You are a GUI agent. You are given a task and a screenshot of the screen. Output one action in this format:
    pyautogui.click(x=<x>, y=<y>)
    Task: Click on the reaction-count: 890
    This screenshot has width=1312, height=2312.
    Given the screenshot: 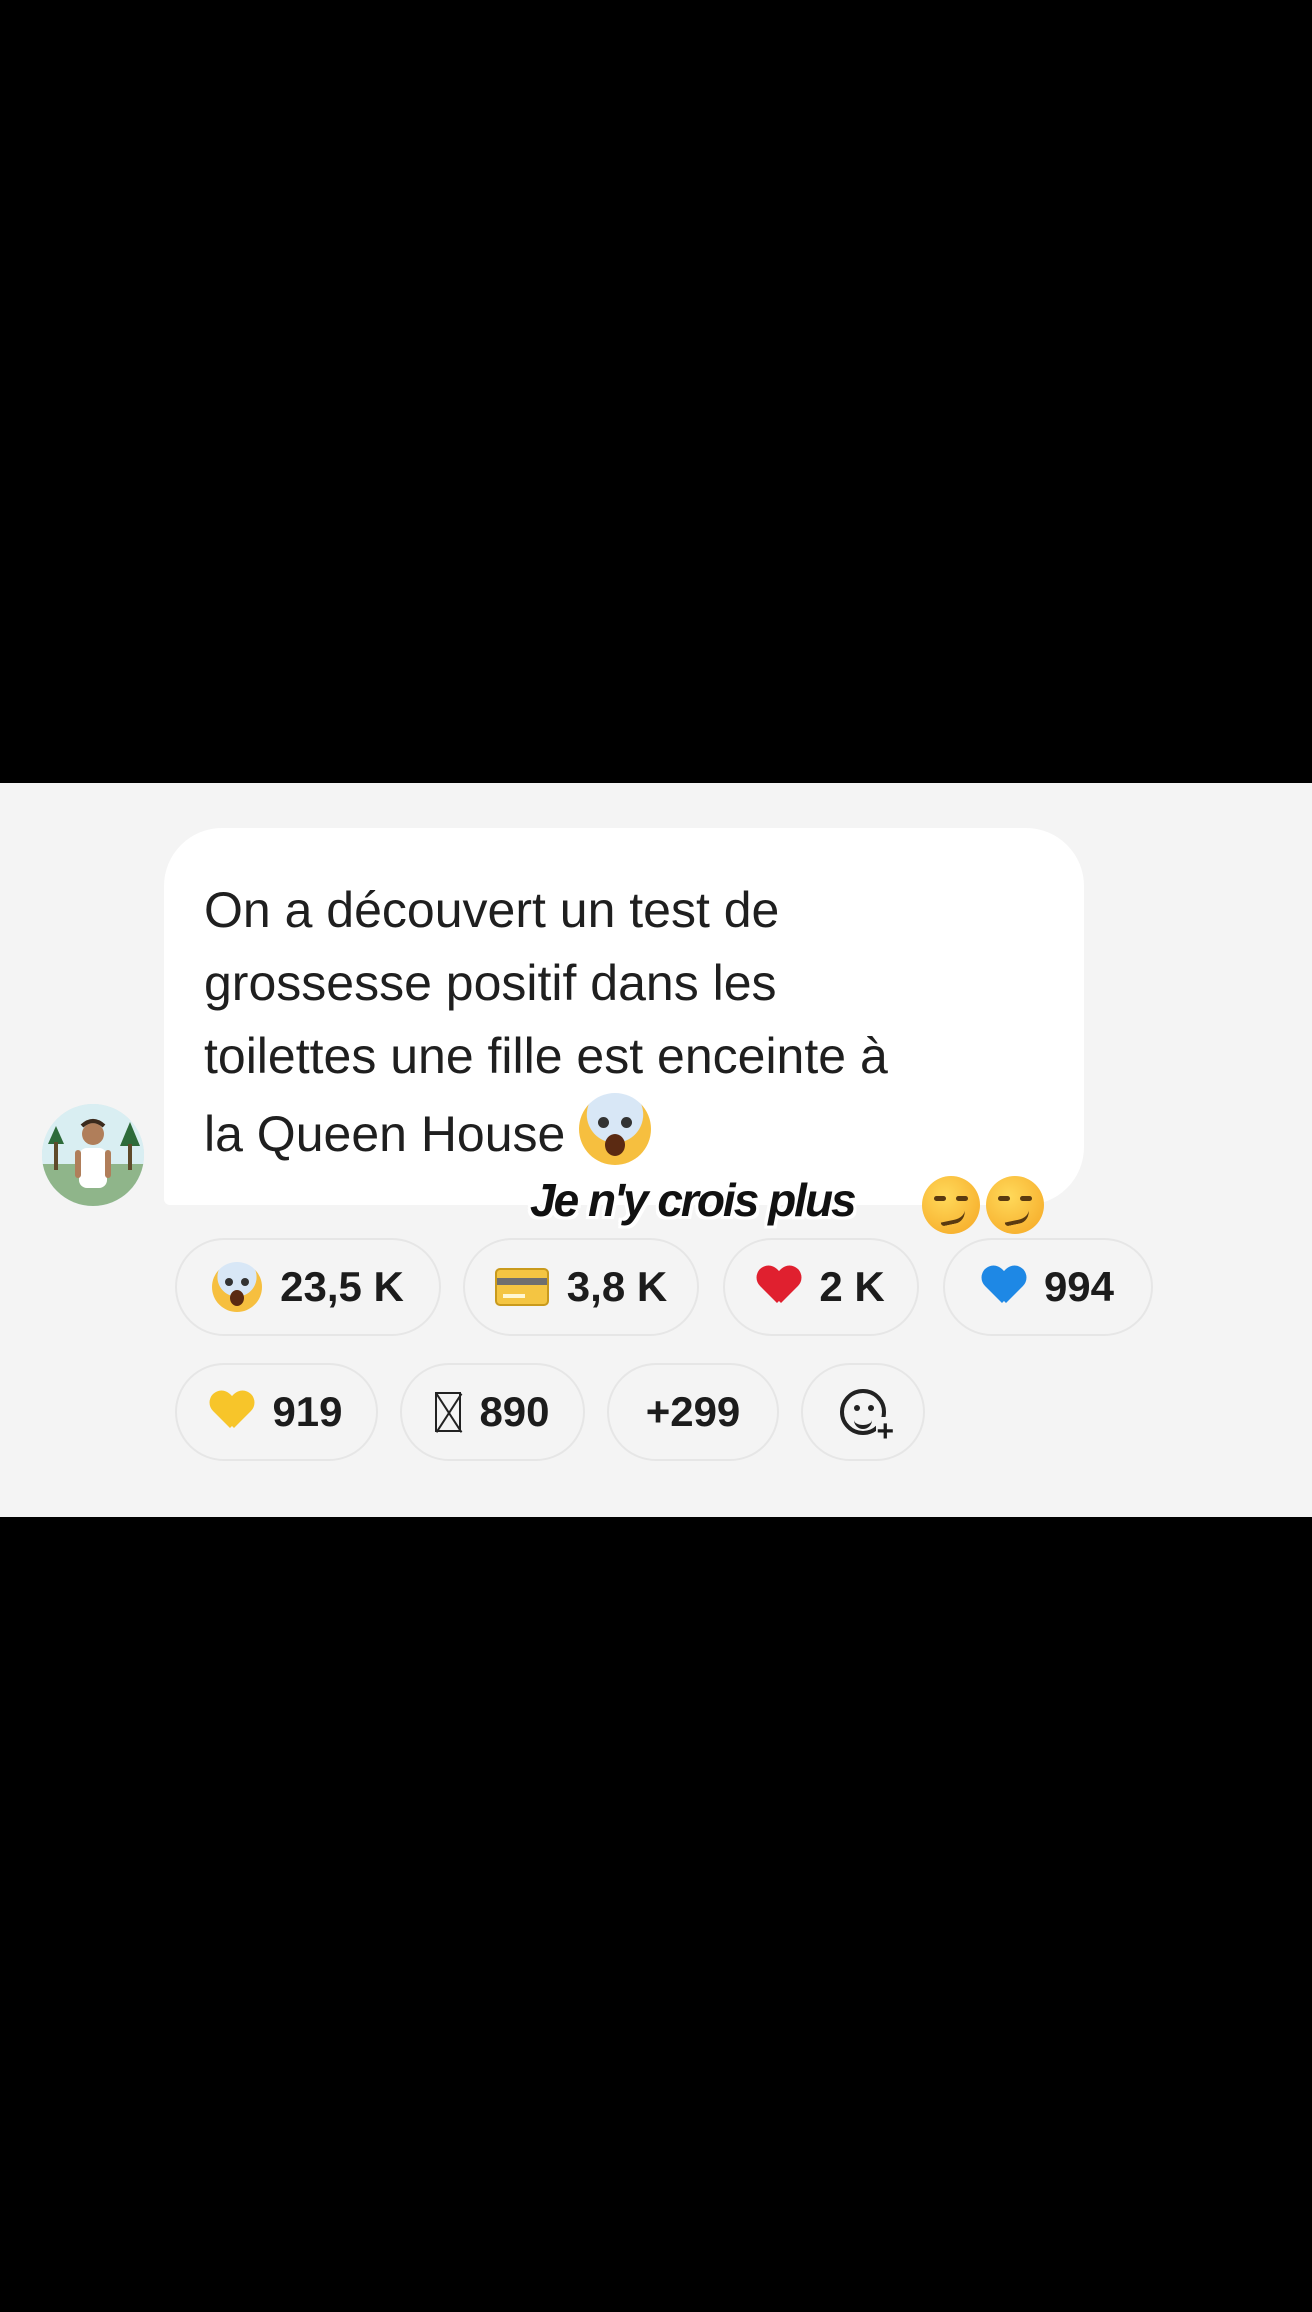 What is the action you would take?
    pyautogui.click(x=514, y=1411)
    